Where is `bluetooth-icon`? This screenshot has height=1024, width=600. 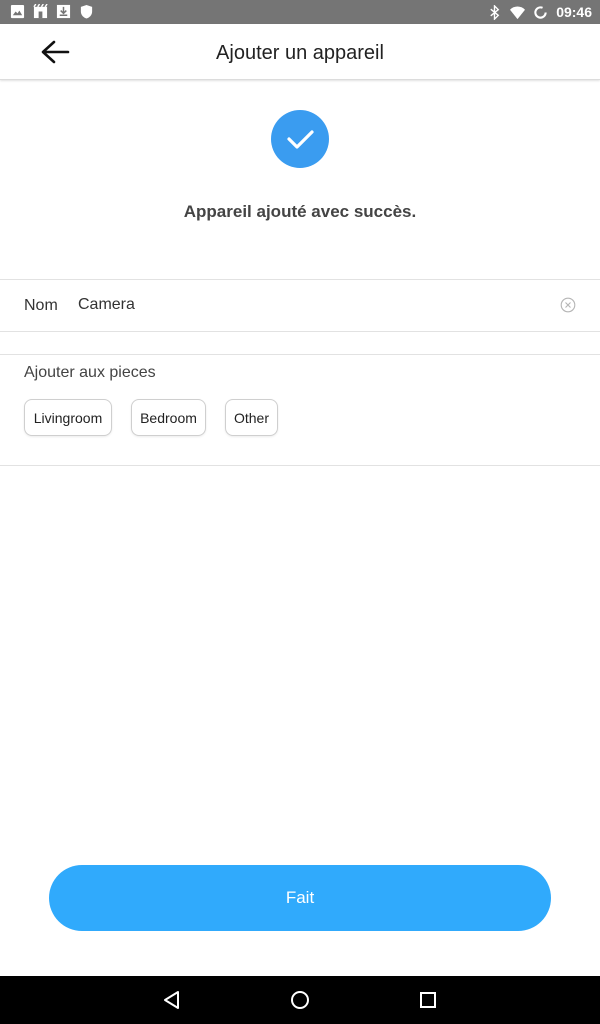
bluetooth-icon is located at coordinates (495, 12).